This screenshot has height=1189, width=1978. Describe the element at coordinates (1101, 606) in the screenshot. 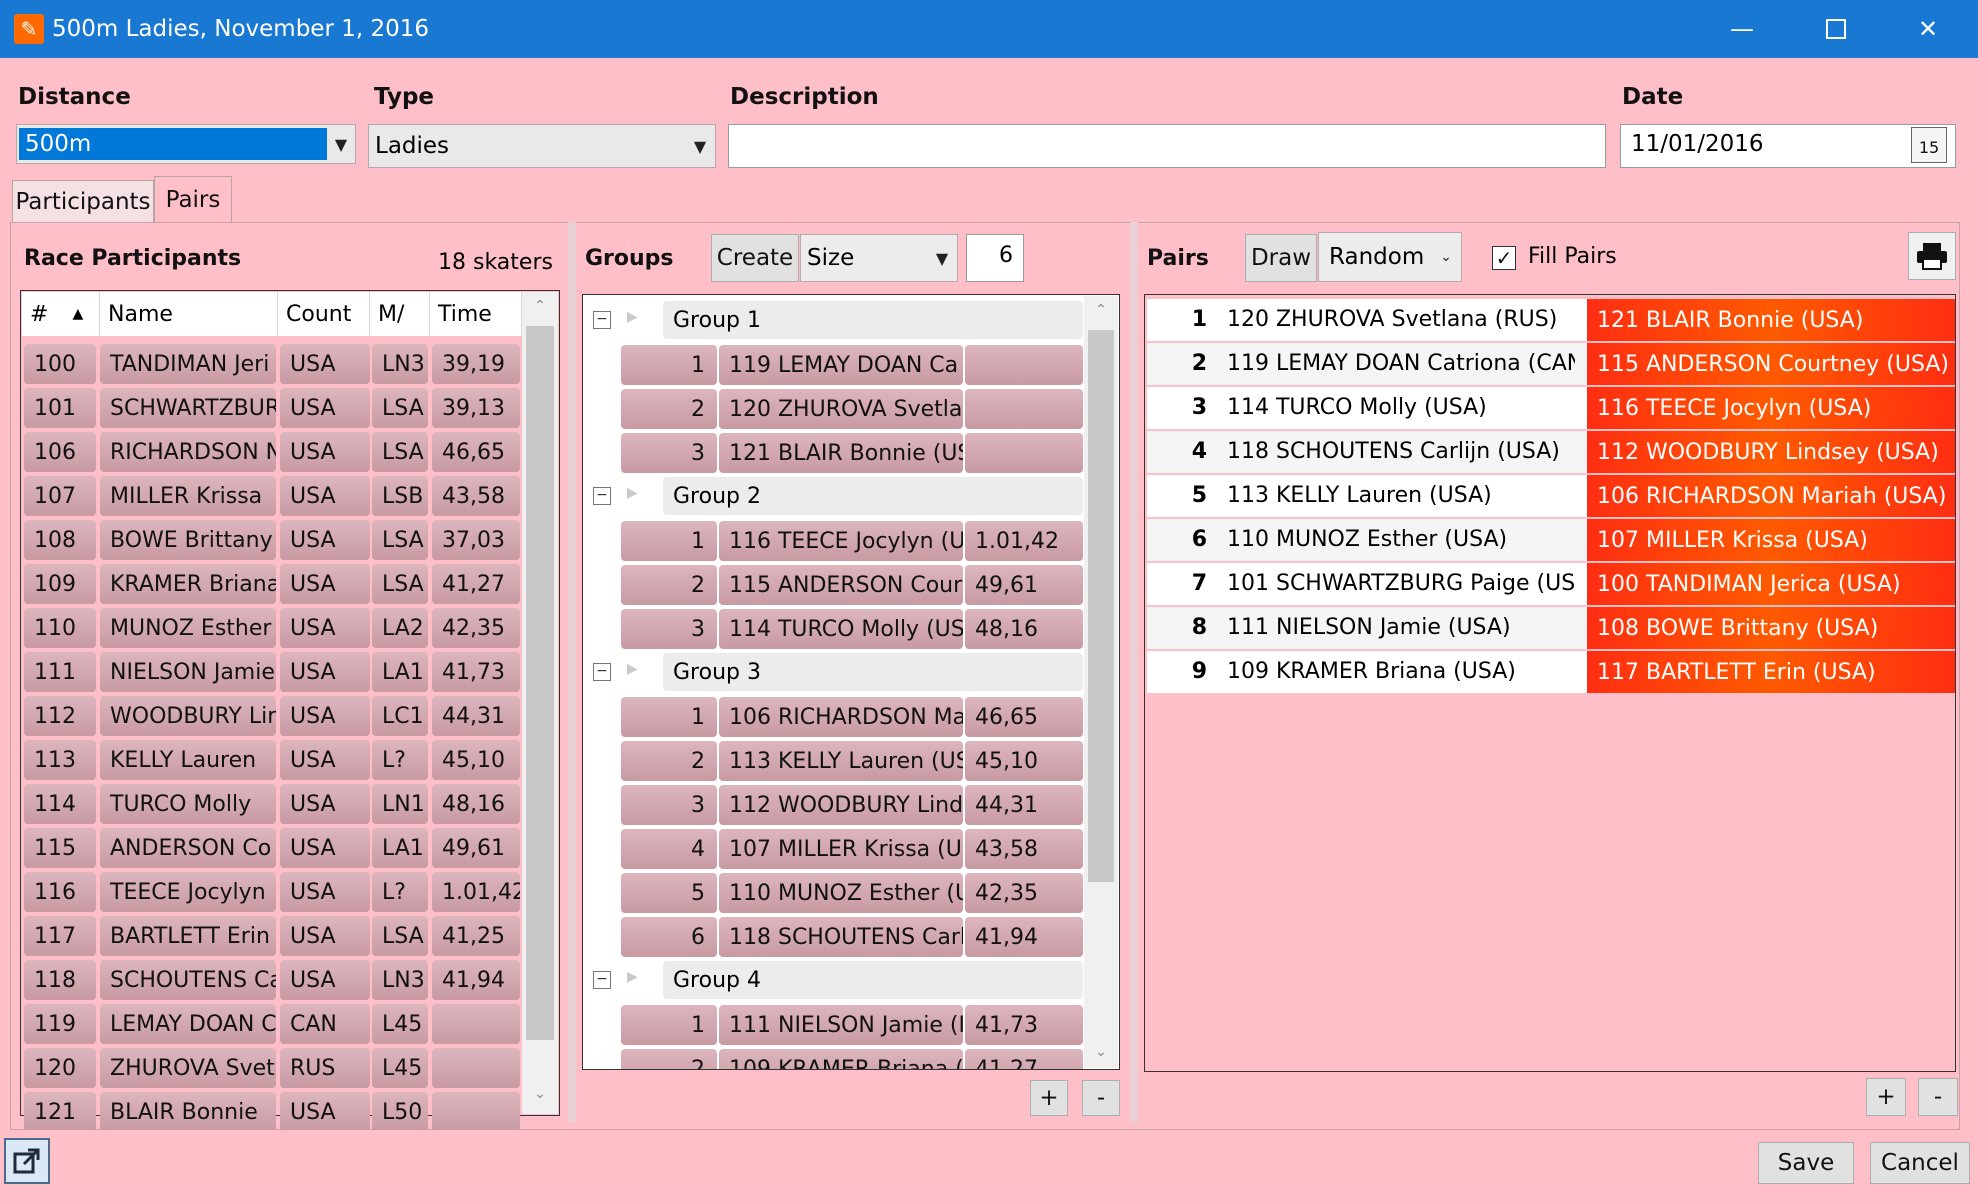

I see `groups-scroll-thumb` at that location.